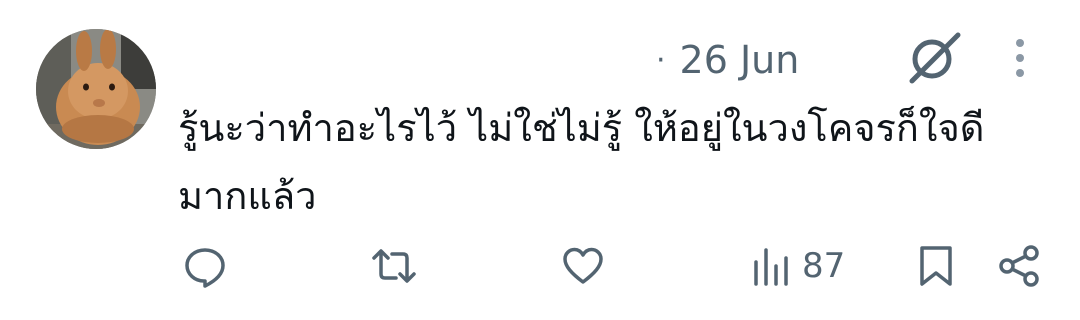 The height and width of the screenshot is (320, 1080). What do you see at coordinates (934, 58) in the screenshot?
I see `grok-icon` at bounding box center [934, 58].